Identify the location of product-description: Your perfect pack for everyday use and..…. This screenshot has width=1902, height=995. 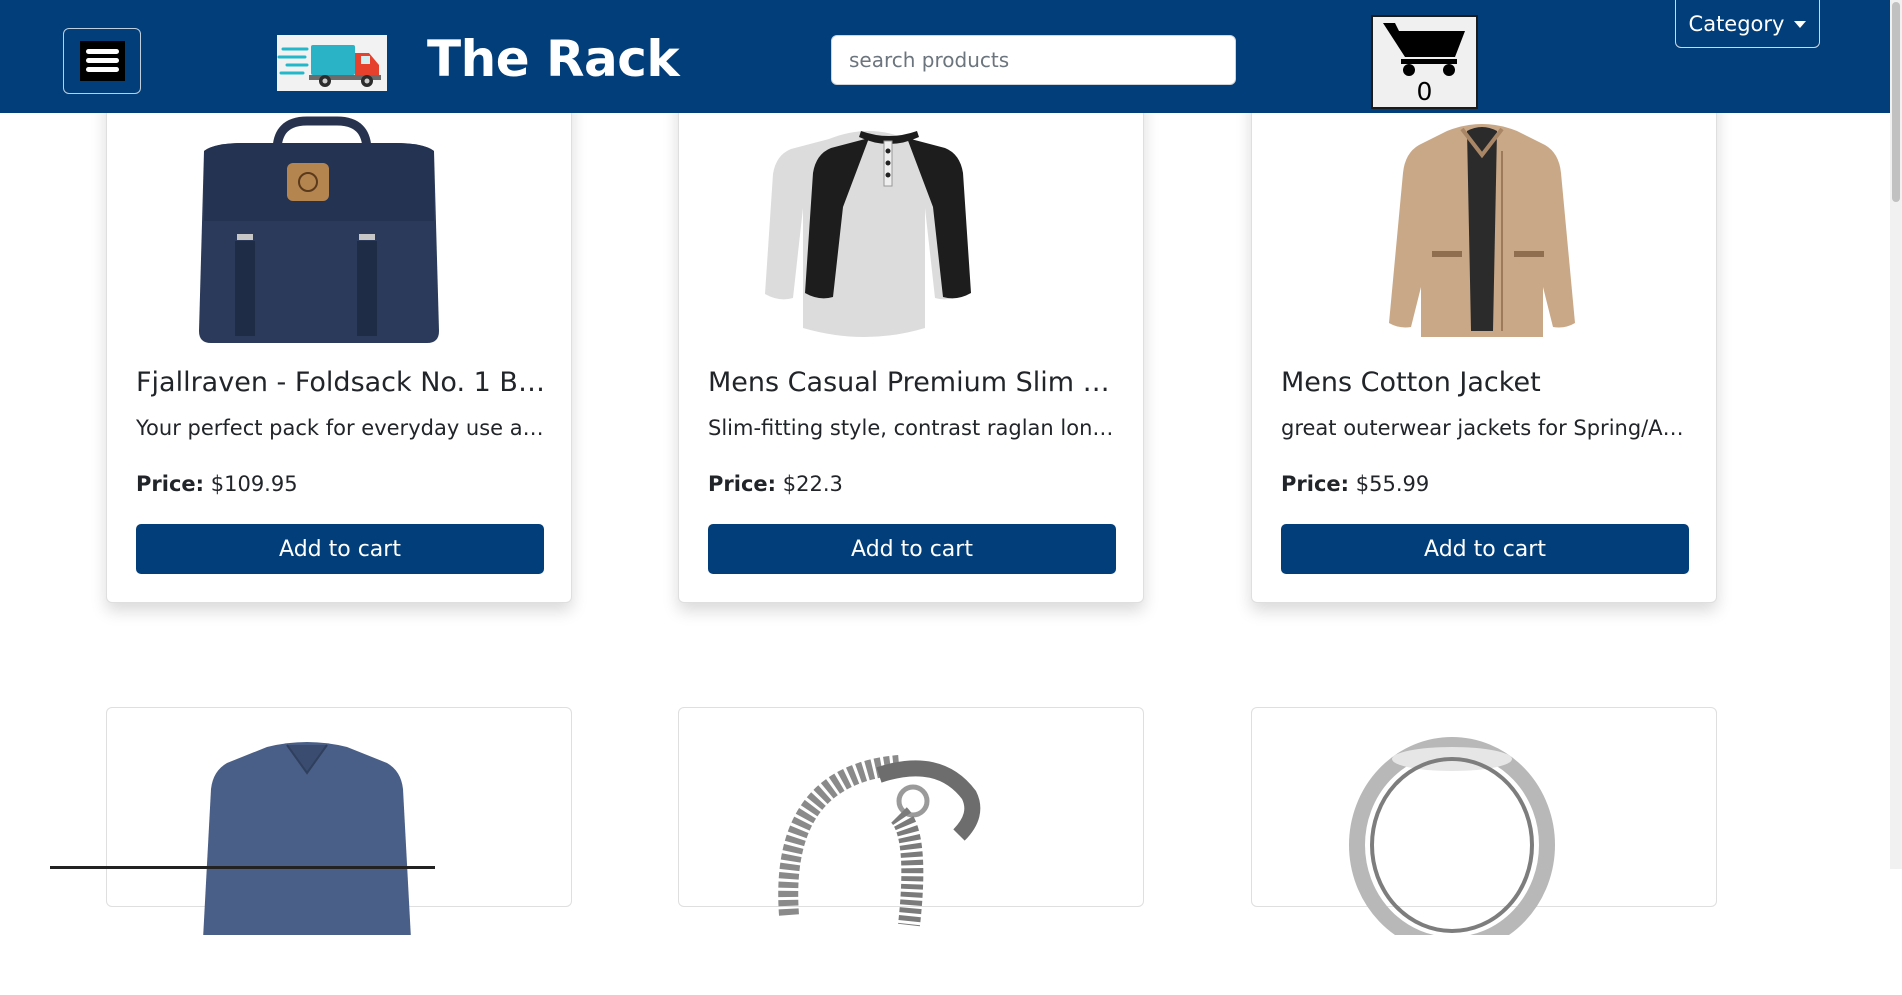
(340, 428).